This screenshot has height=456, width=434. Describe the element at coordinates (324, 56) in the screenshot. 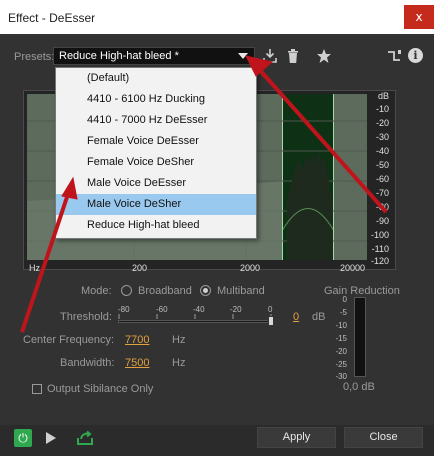

I see `star-icon` at that location.